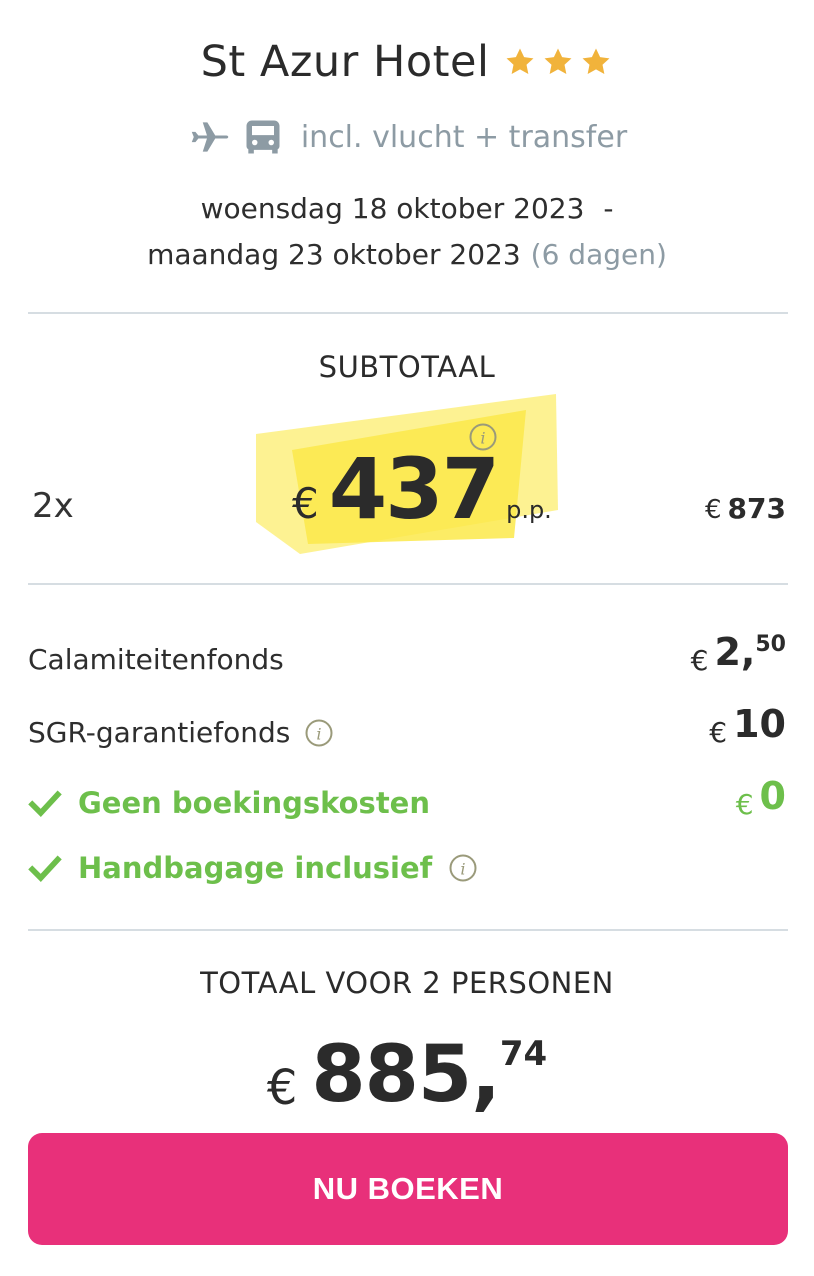 Image resolution: width=814 pixels, height=1276 pixels. What do you see at coordinates (598, 254) in the screenshot?
I see `trip-duration: (6 dagen)` at bounding box center [598, 254].